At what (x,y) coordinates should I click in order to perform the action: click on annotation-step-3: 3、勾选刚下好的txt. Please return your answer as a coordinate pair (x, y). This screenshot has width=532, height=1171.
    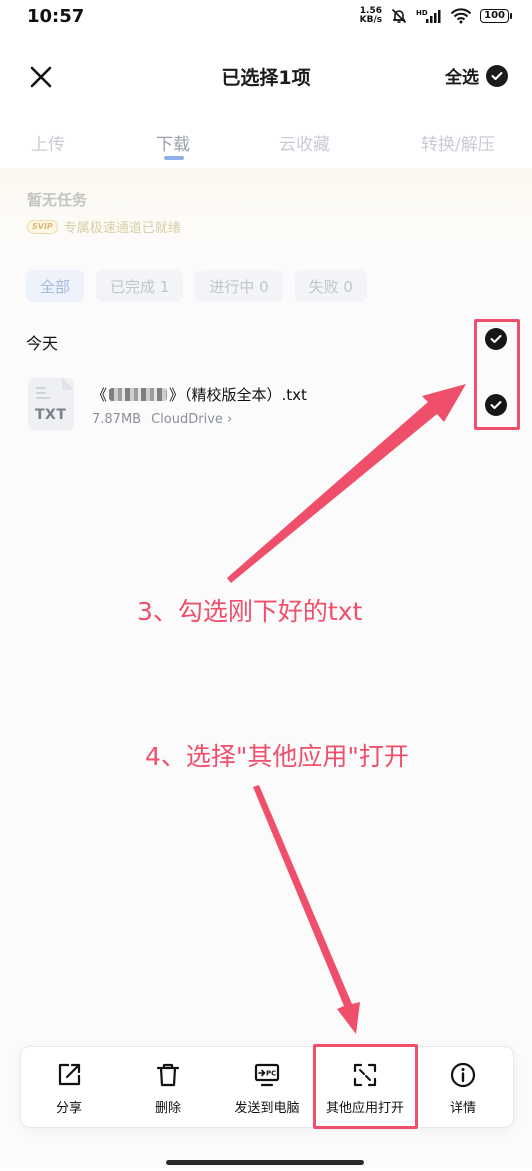
    Looking at the image, I should click on (250, 611).